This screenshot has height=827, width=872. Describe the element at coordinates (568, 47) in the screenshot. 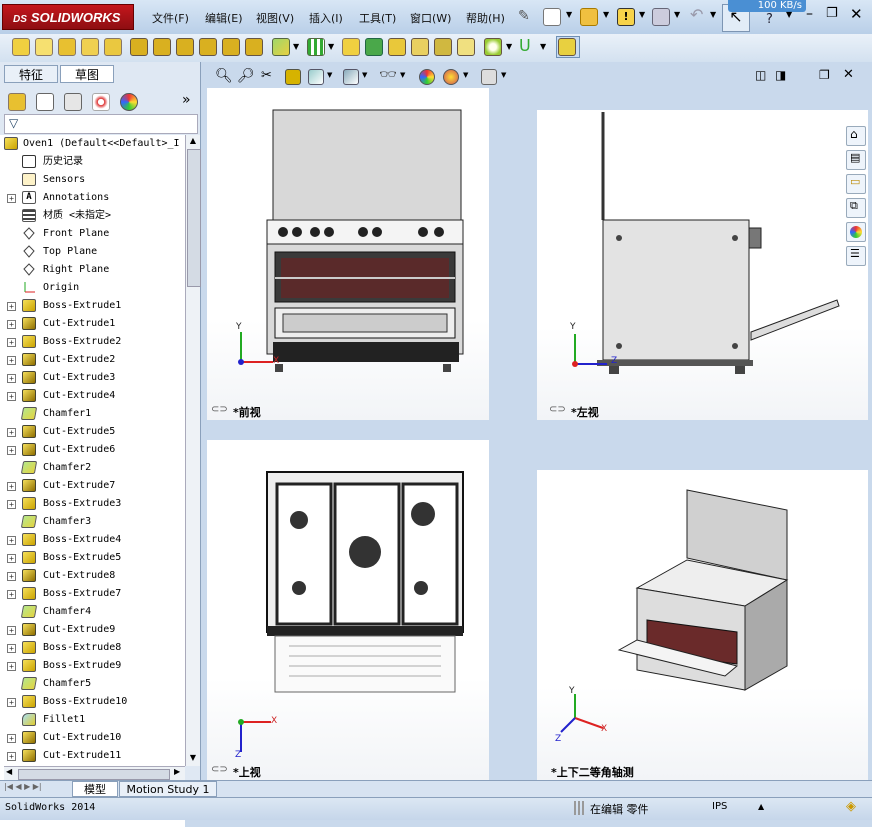

I see `instant3d-button` at that location.